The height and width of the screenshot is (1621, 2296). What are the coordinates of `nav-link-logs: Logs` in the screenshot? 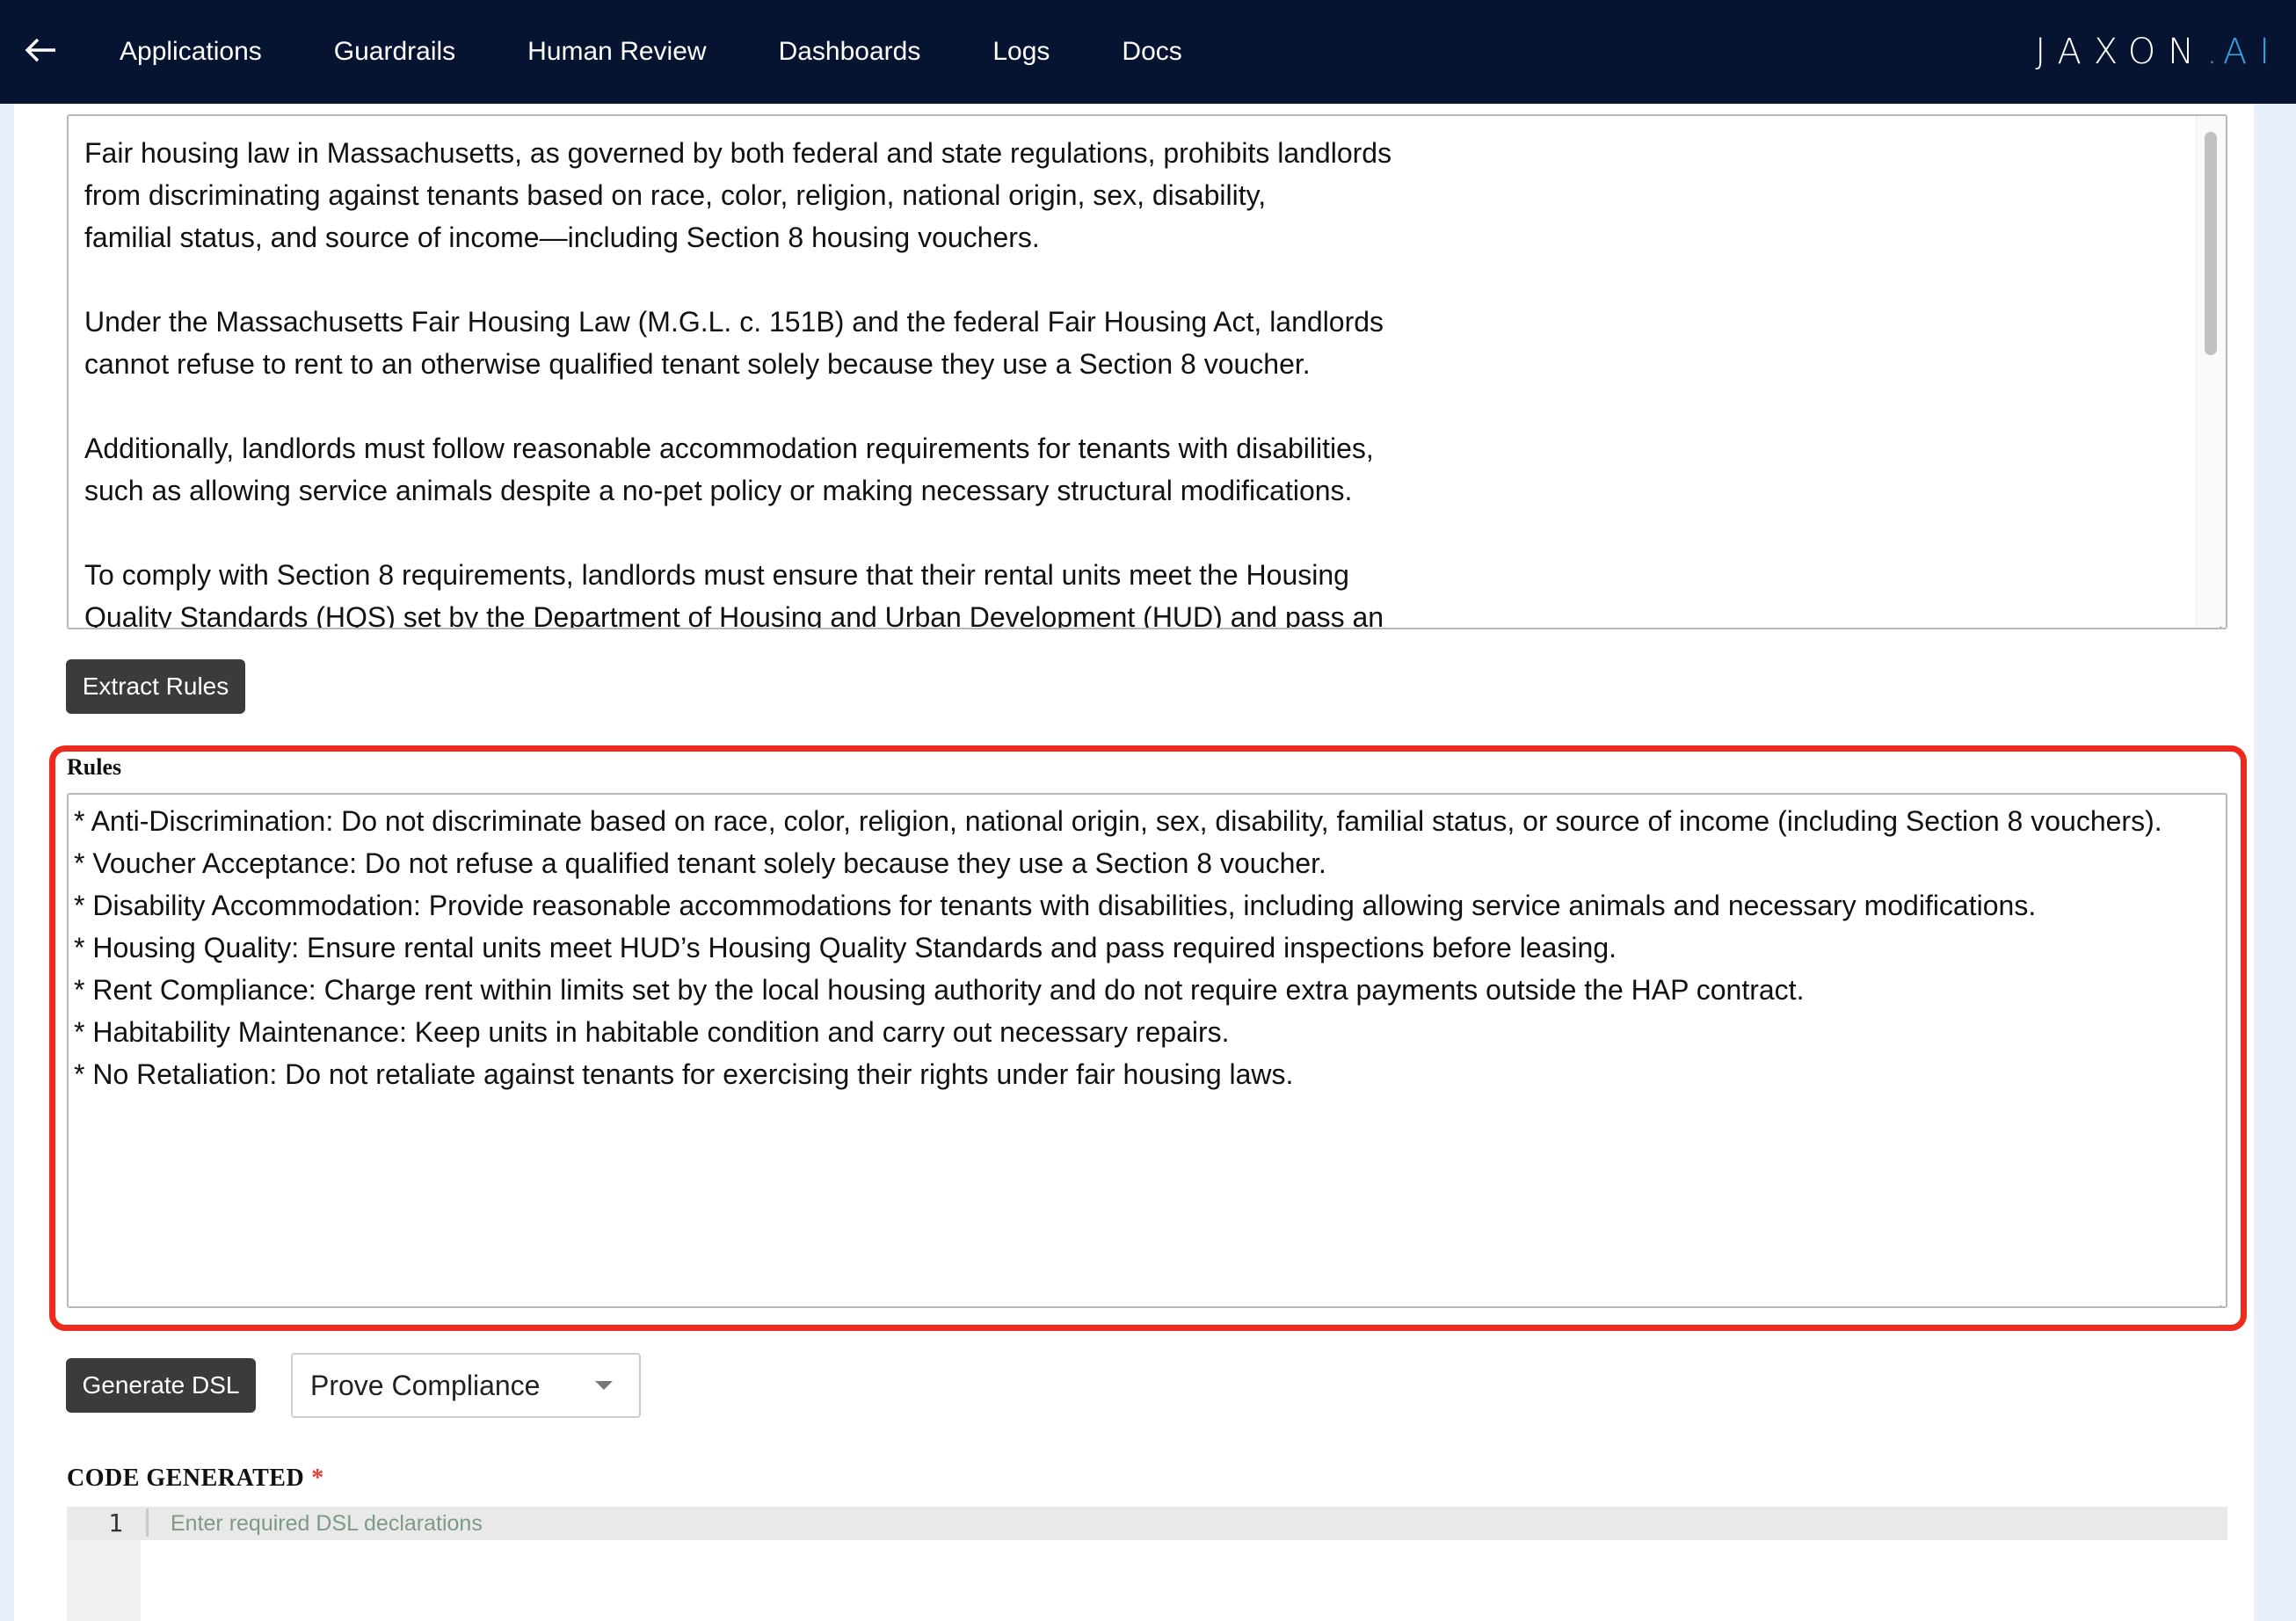 It's located at (1021, 52).